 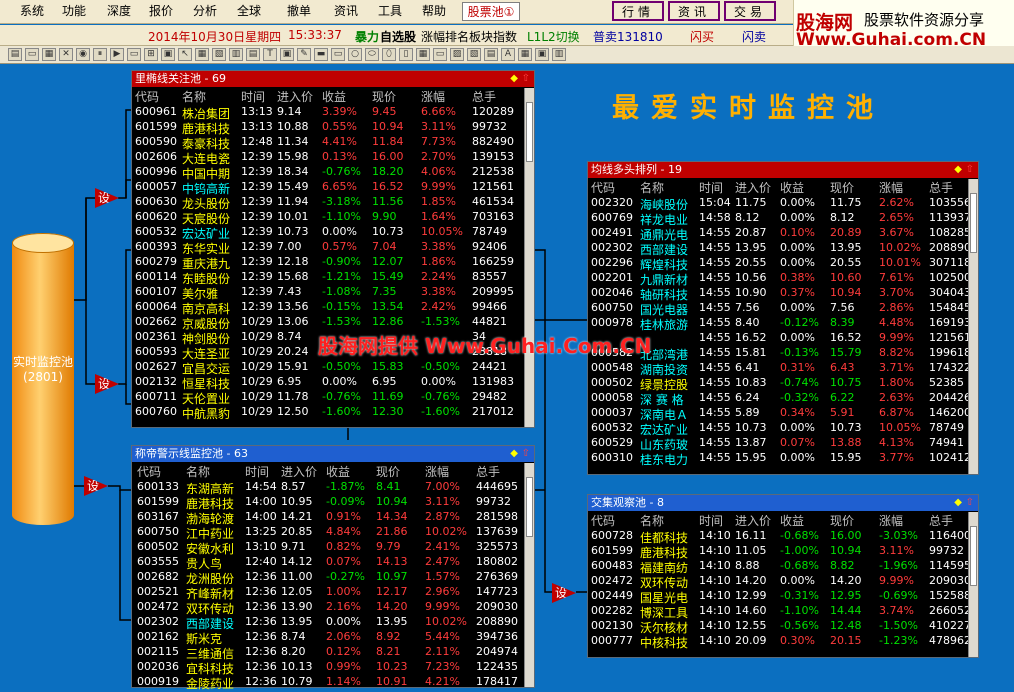 What do you see at coordinates (289, 381) in the screenshot?
I see `cell-entry-price: 6.95` at bounding box center [289, 381].